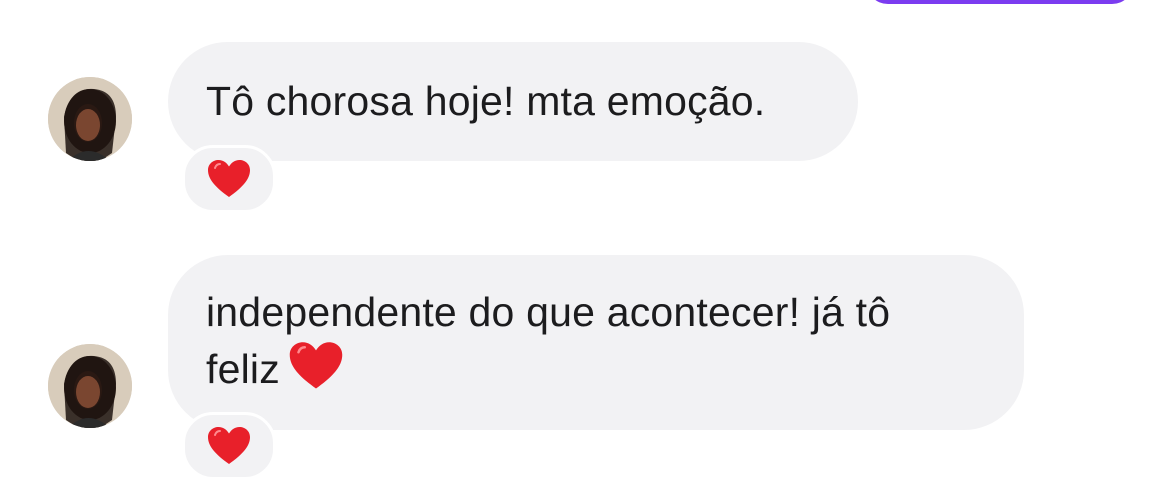 Image resolution: width=1170 pixels, height=488 pixels. I want to click on message-bubble: Tô chorosa hoje! mta emoção., so click(513, 101).